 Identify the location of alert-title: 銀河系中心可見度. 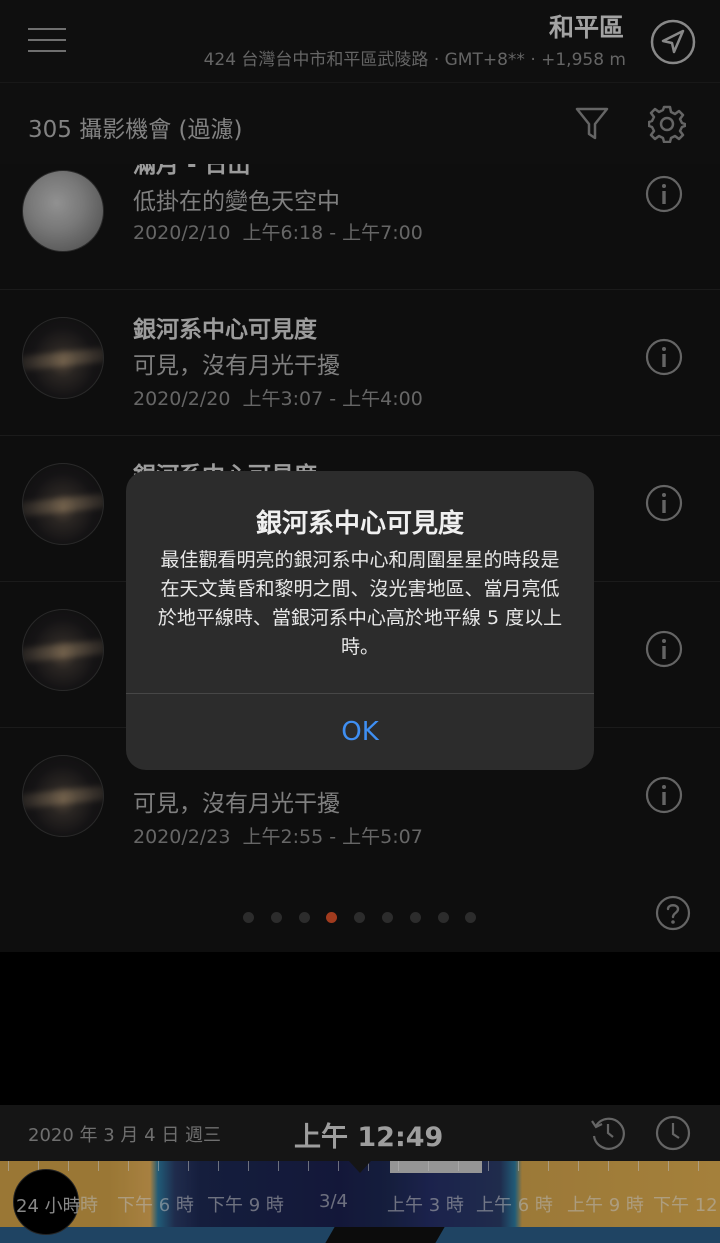
(359, 524).